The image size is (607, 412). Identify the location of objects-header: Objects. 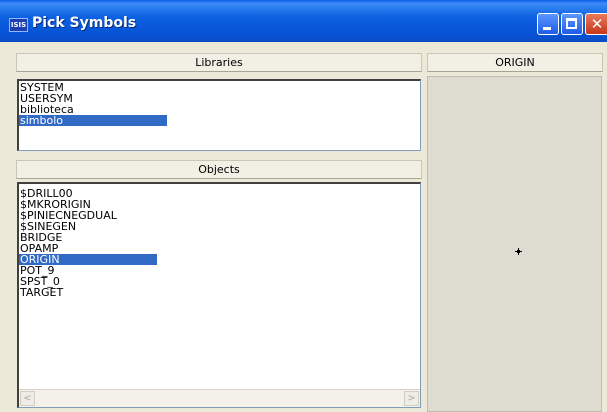
(219, 169).